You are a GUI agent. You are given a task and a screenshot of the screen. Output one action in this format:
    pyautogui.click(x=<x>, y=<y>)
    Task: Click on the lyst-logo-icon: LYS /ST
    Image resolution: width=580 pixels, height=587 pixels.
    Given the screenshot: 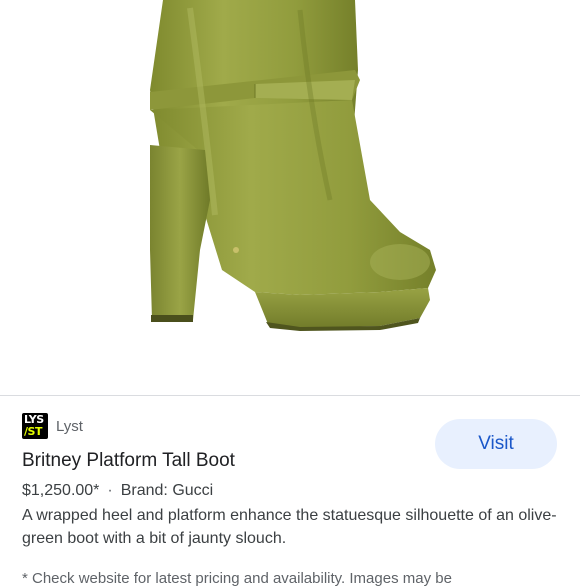 What is the action you would take?
    pyautogui.click(x=35, y=426)
    